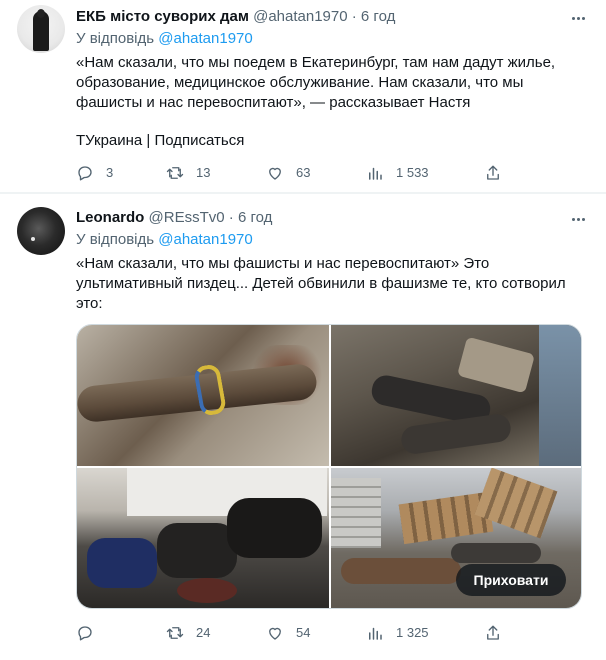 This screenshot has height=660, width=606. What do you see at coordinates (94, 173) in the screenshot?
I see `reply-button: 3` at bounding box center [94, 173].